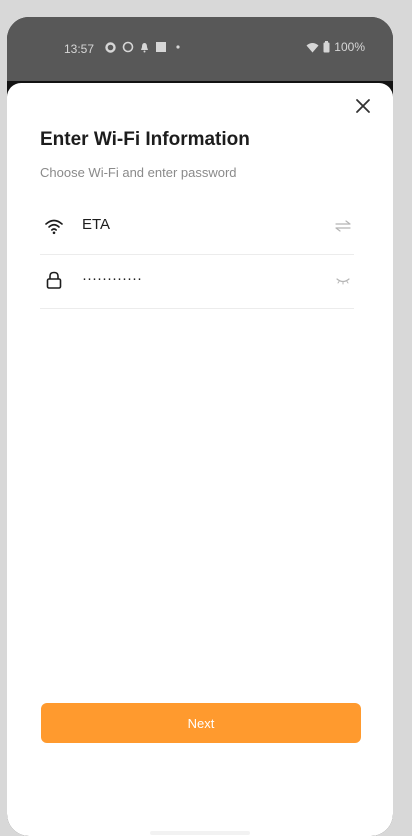 This screenshot has width=412, height=836. Describe the element at coordinates (200, 49) in the screenshot. I see `status-bar: 13:57 100%` at that location.